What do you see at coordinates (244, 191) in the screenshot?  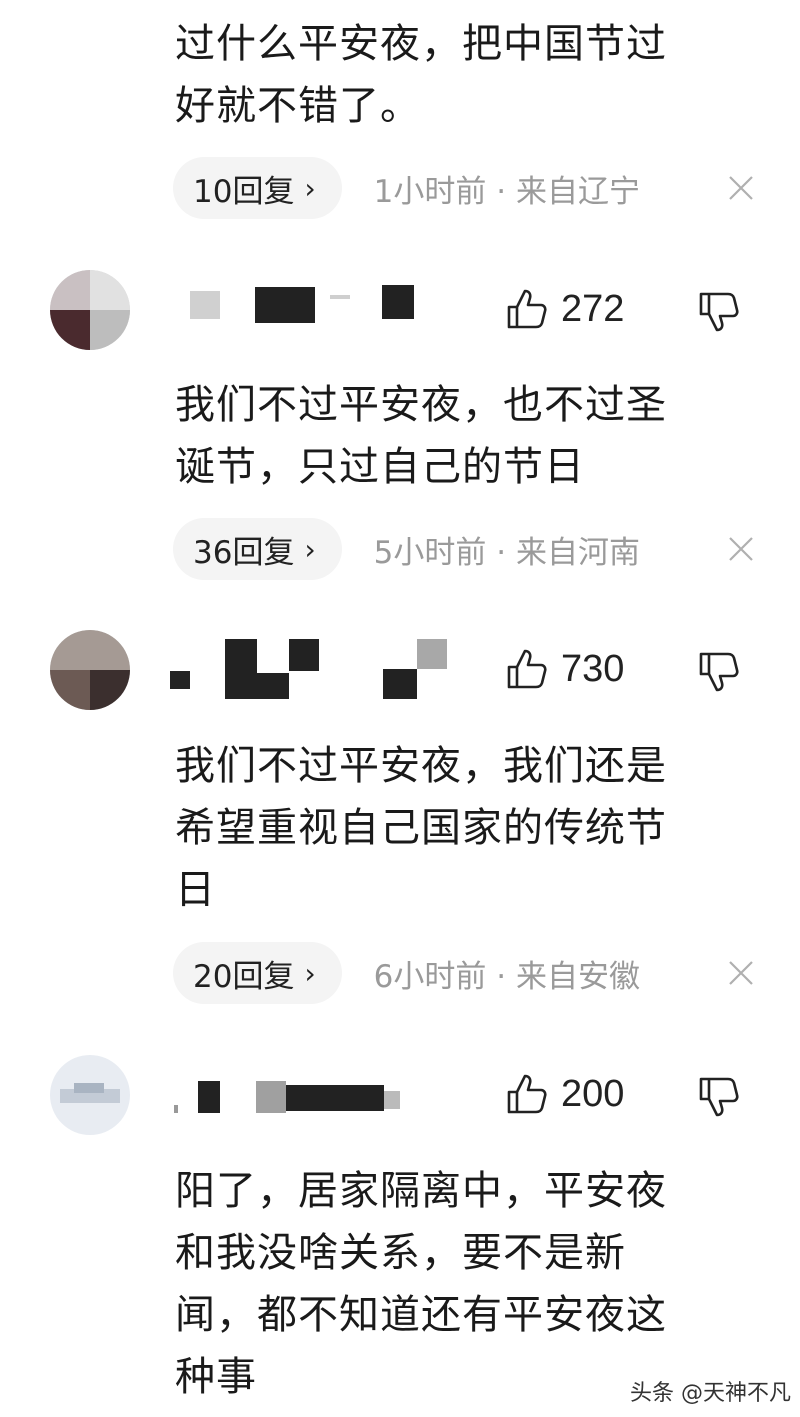 I see `reply-count: 10回复` at bounding box center [244, 191].